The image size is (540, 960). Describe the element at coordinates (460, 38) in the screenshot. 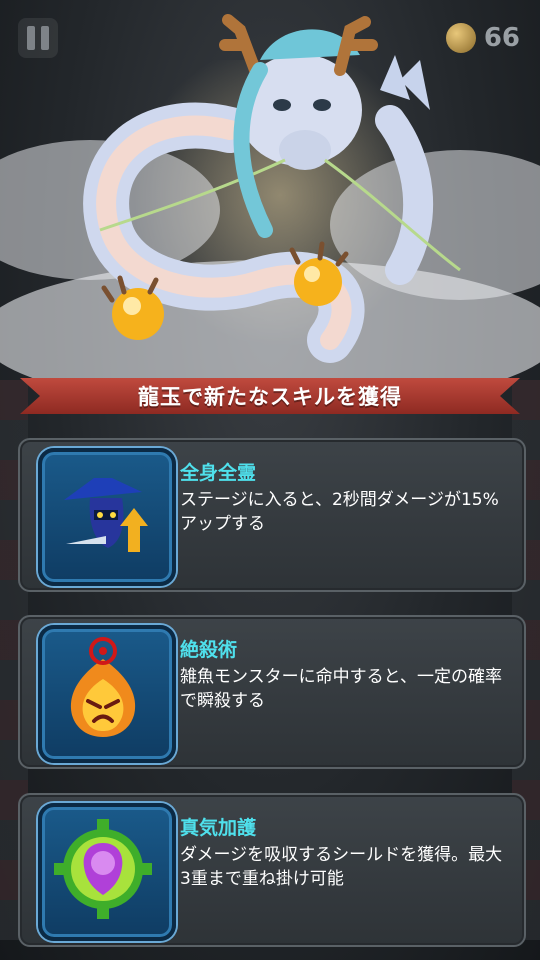

I see `leaf-coin-icon` at that location.